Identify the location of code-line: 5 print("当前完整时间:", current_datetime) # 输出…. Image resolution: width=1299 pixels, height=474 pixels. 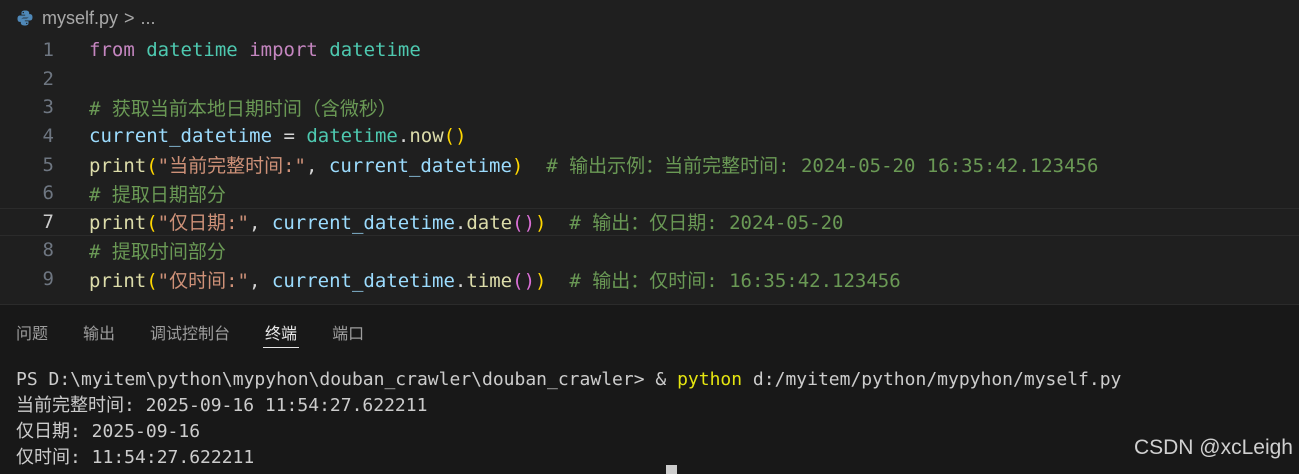
(649, 164).